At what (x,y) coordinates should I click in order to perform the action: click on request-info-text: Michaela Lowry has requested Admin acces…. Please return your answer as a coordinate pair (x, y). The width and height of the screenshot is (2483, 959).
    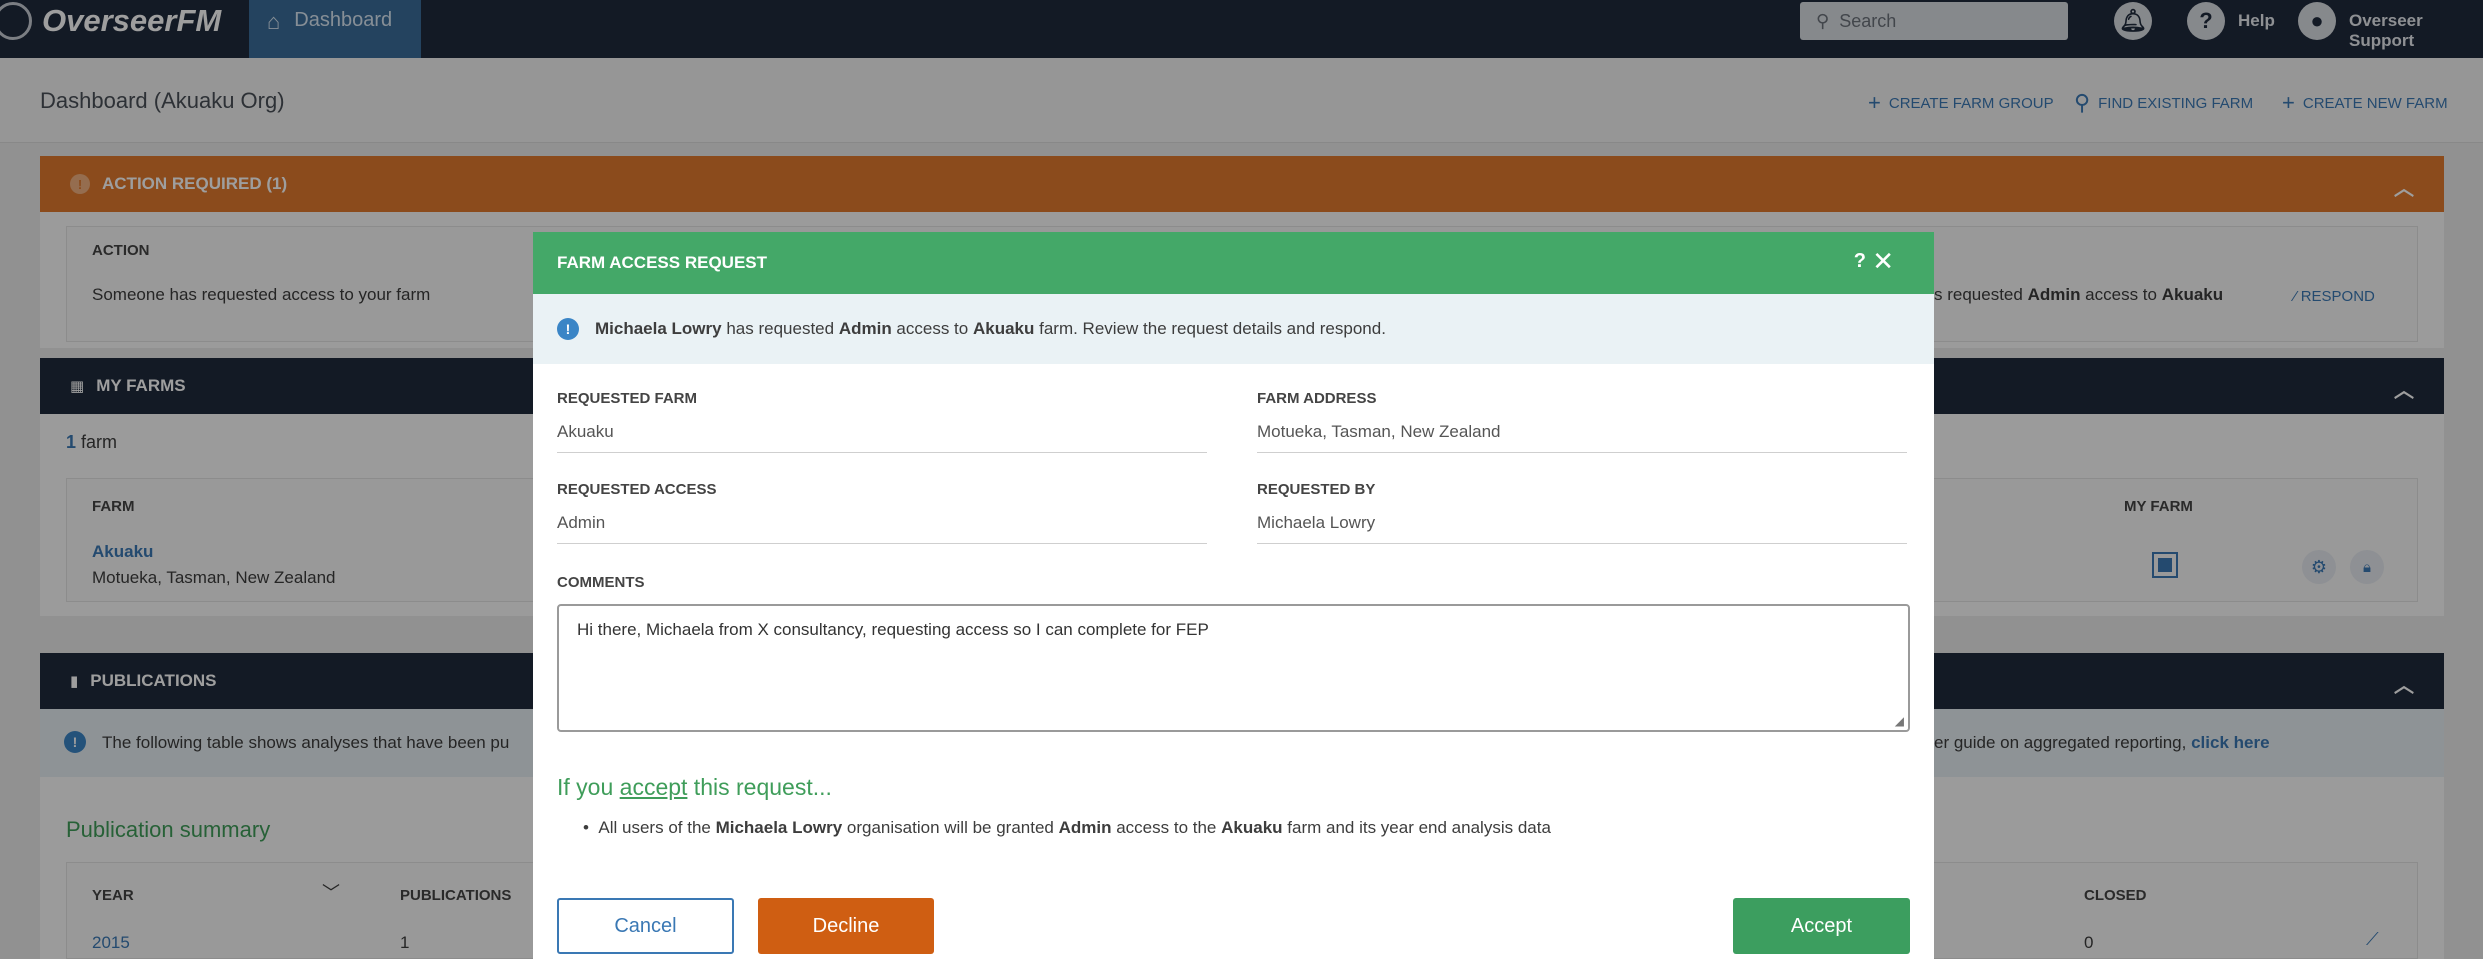
    Looking at the image, I should click on (990, 329).